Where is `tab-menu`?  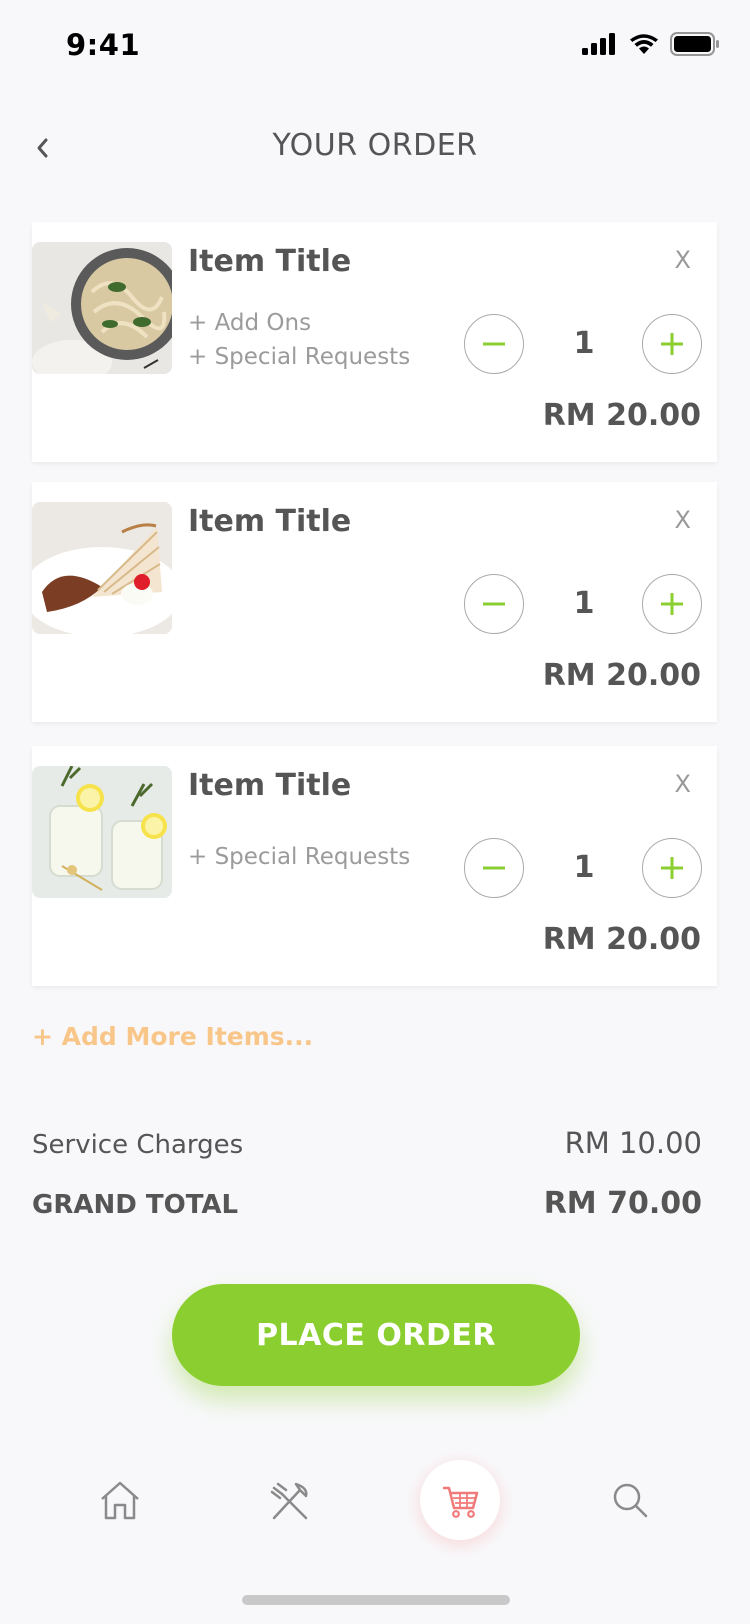
tab-menu is located at coordinates (290, 1500).